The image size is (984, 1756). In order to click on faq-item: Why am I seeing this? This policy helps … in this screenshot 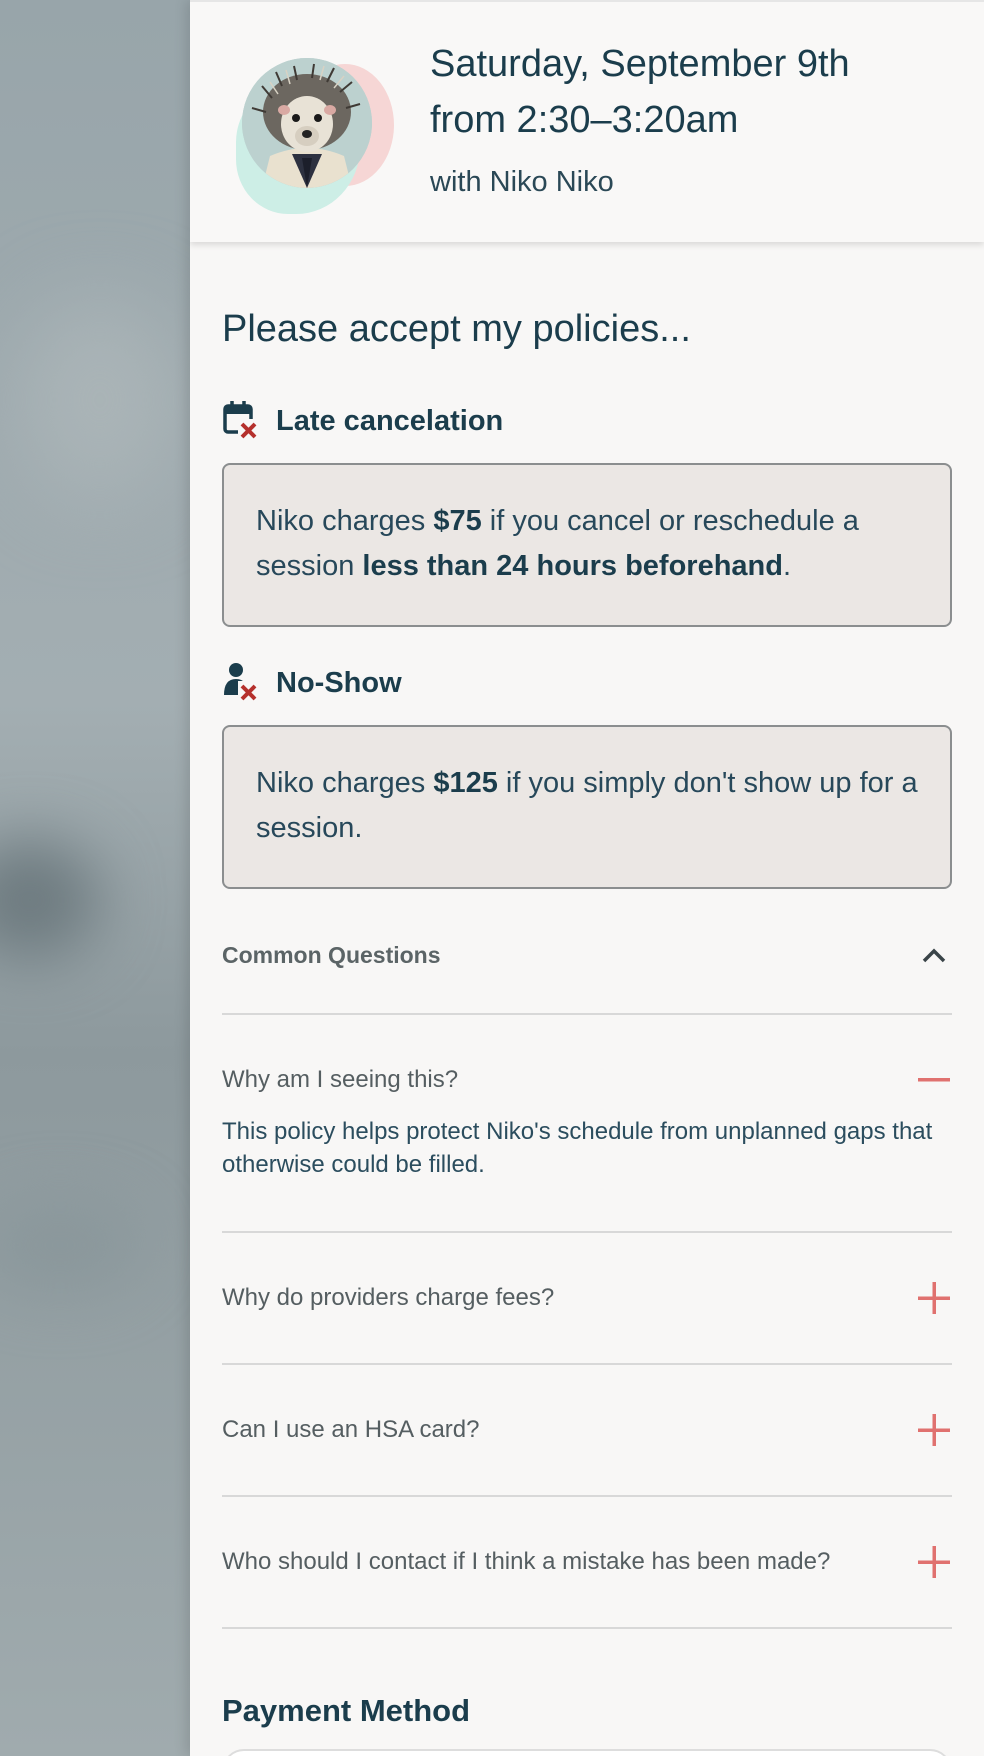, I will do `click(587, 1124)`.